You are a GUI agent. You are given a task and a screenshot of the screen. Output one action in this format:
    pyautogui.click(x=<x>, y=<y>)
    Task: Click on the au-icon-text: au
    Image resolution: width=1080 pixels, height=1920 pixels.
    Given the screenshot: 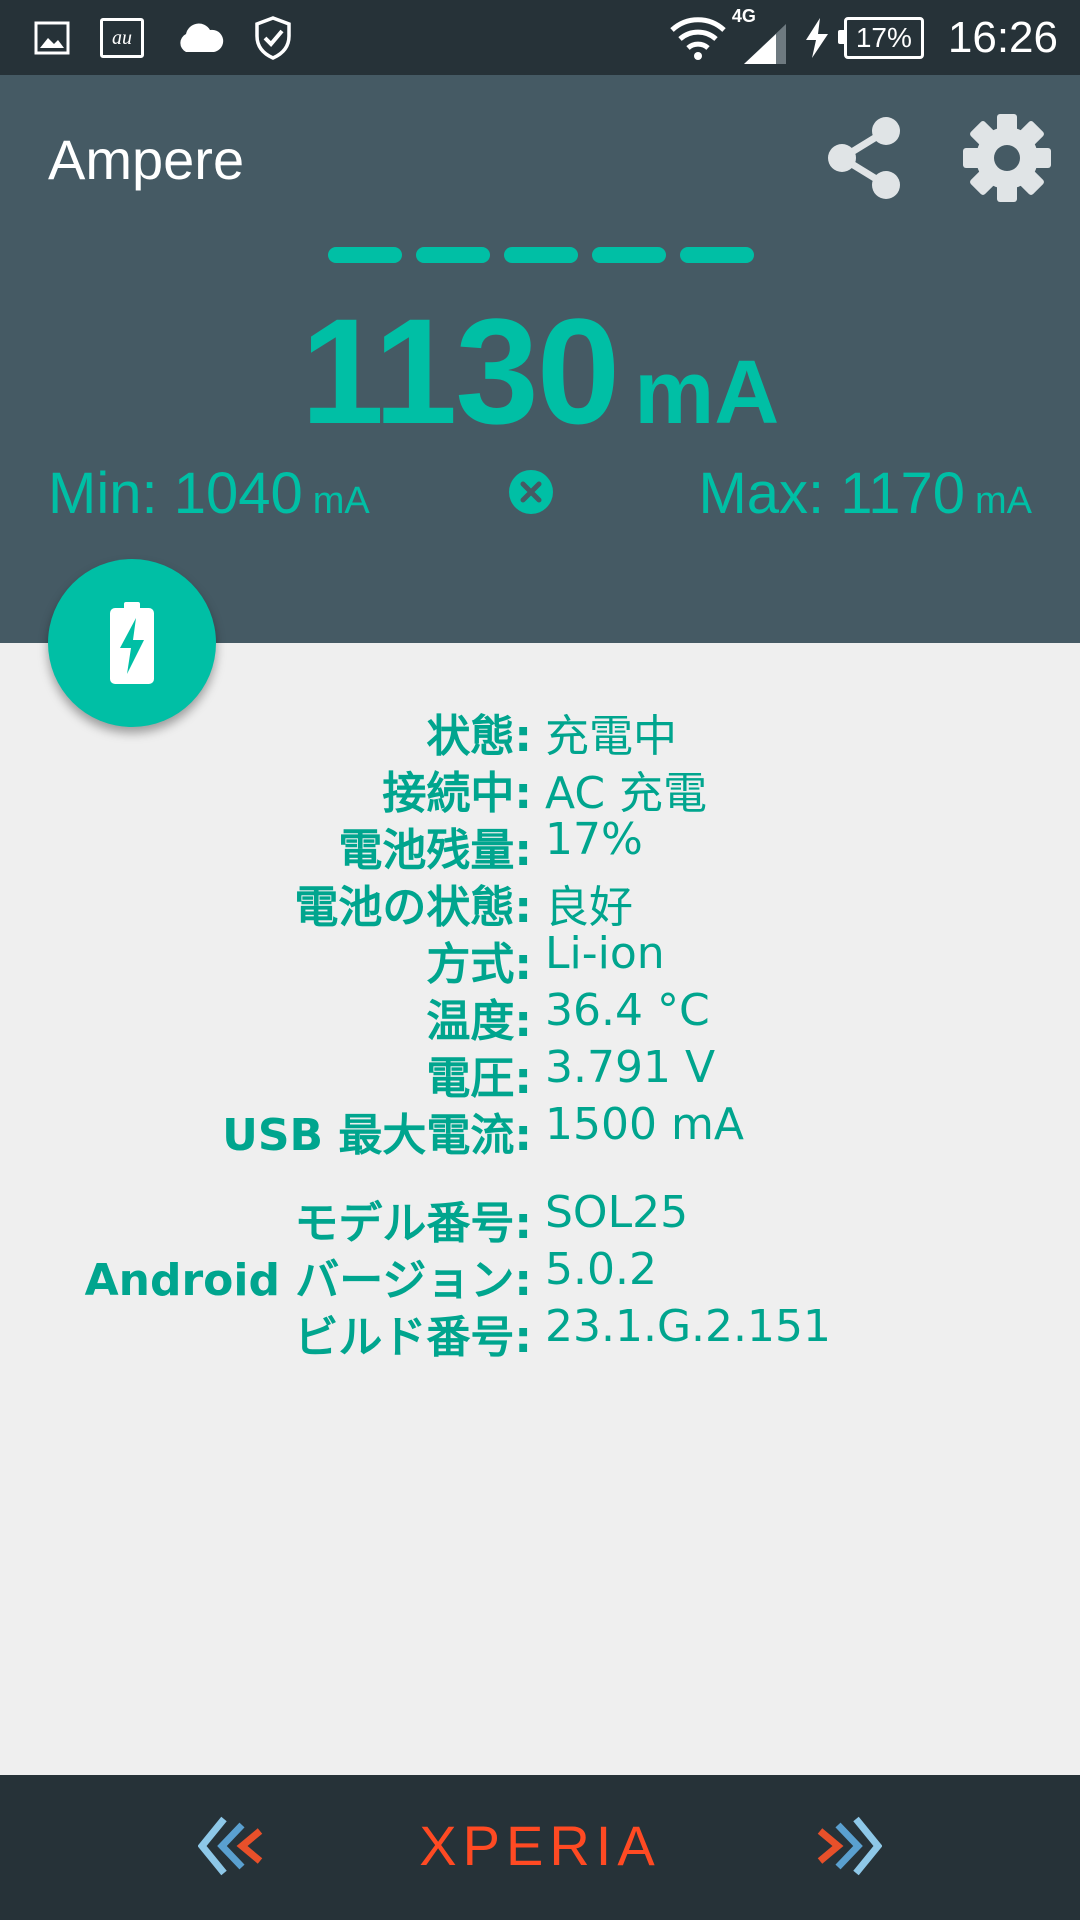 What is the action you would take?
    pyautogui.click(x=122, y=37)
    